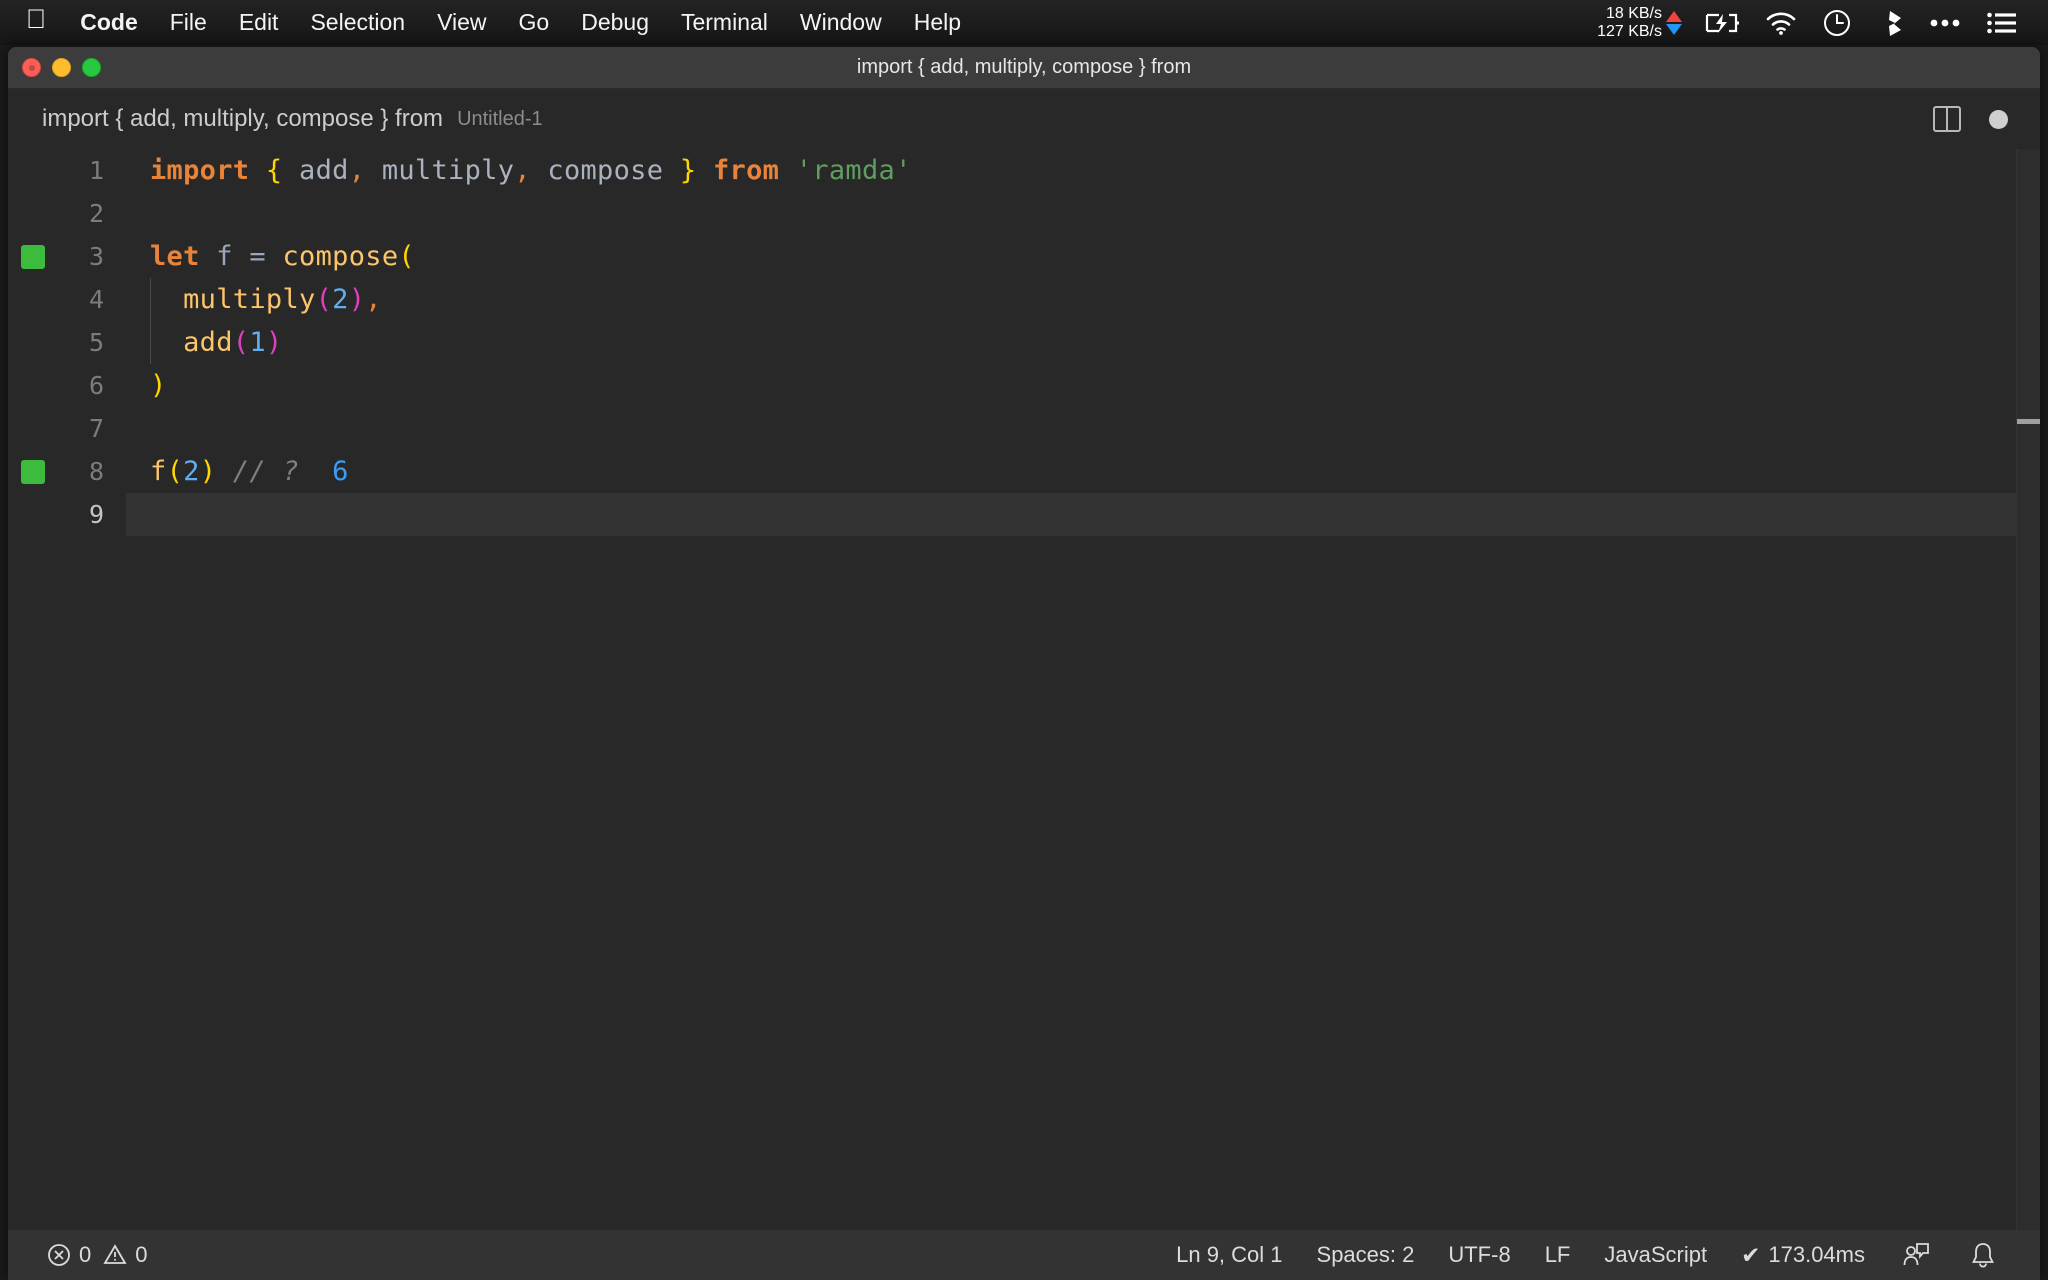 The image size is (2048, 1280). Describe the element at coordinates (249, 471) in the screenshot. I see `code-text: f(2) // ? 6` at that location.